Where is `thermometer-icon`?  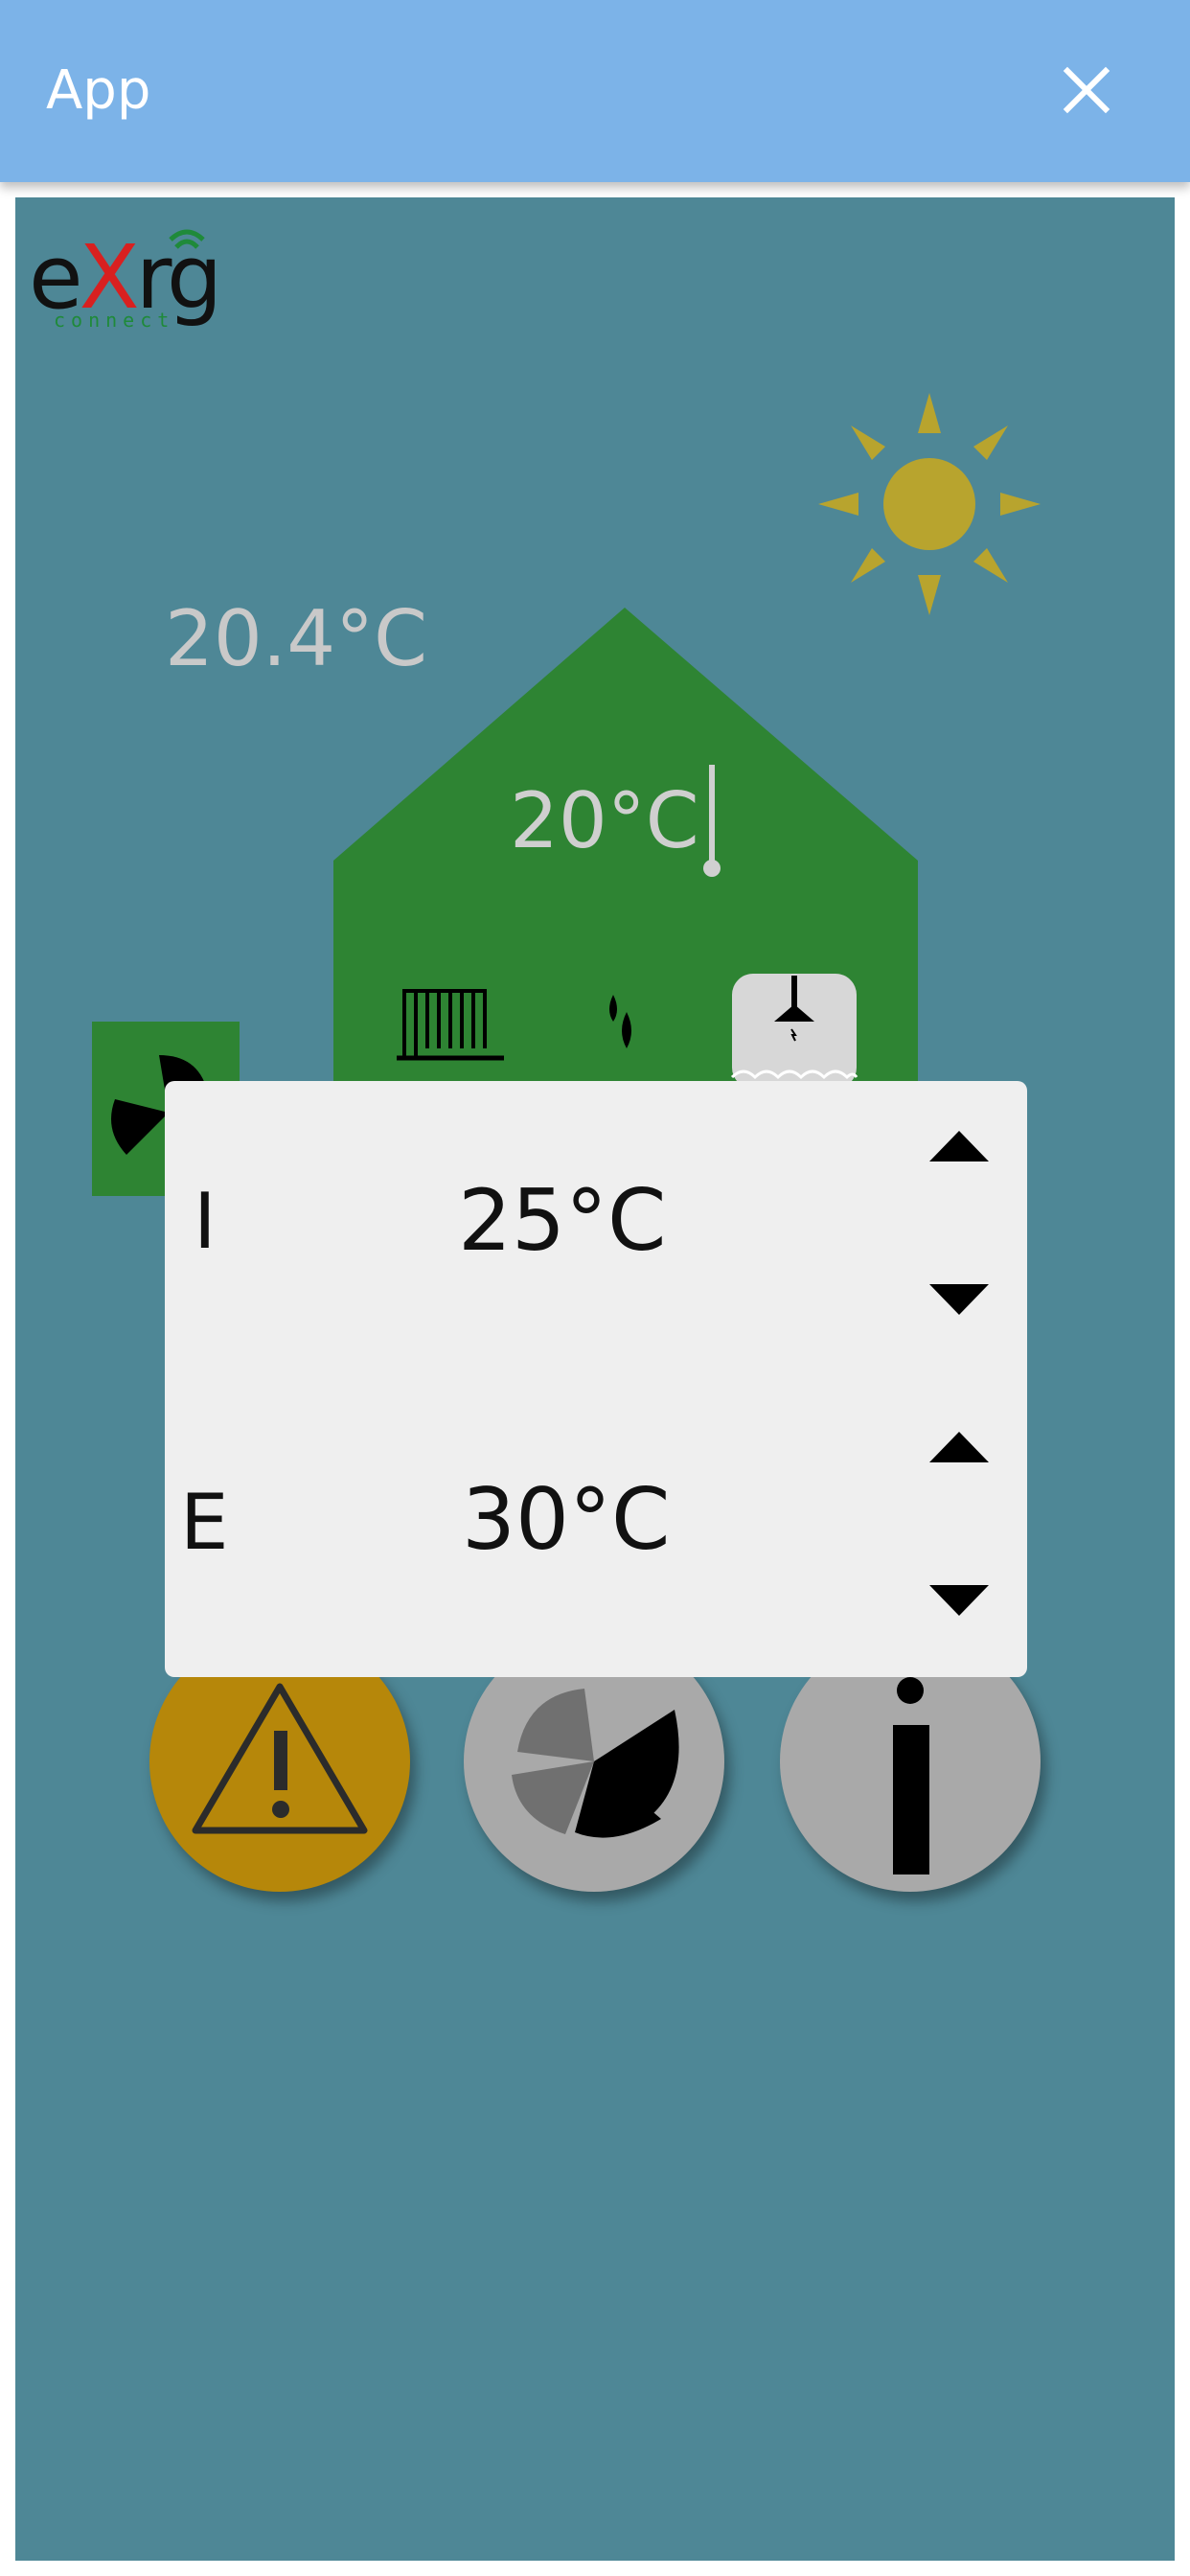
thermometer-icon is located at coordinates (712, 821).